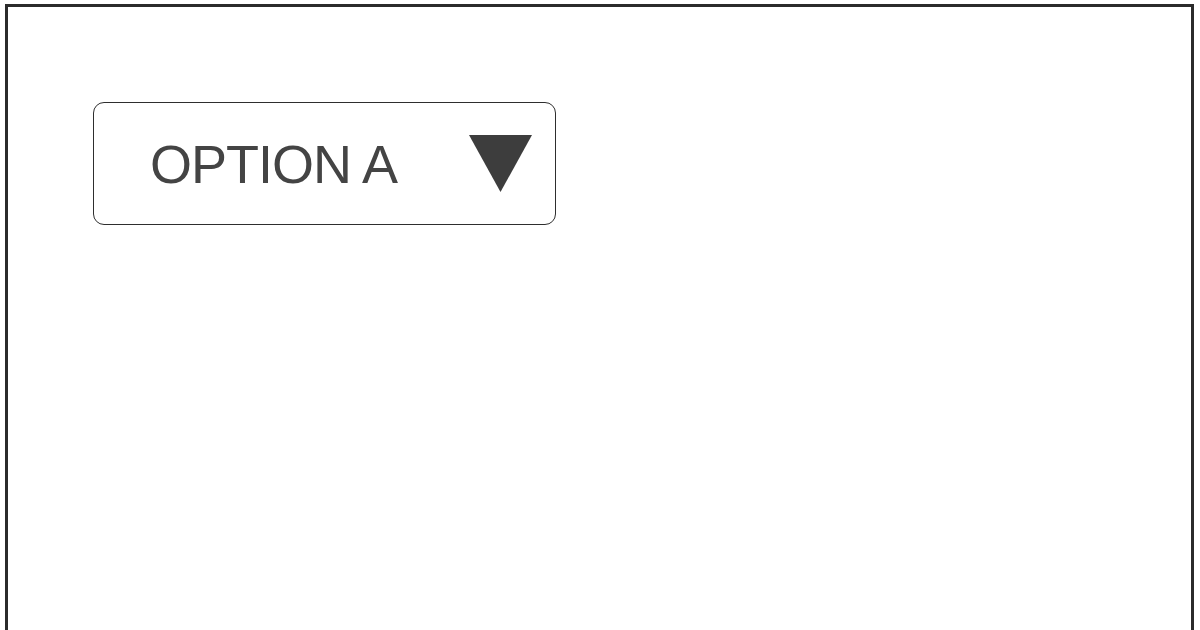  What do you see at coordinates (324, 163) in the screenshot?
I see `dropdown-button: OPTION A` at bounding box center [324, 163].